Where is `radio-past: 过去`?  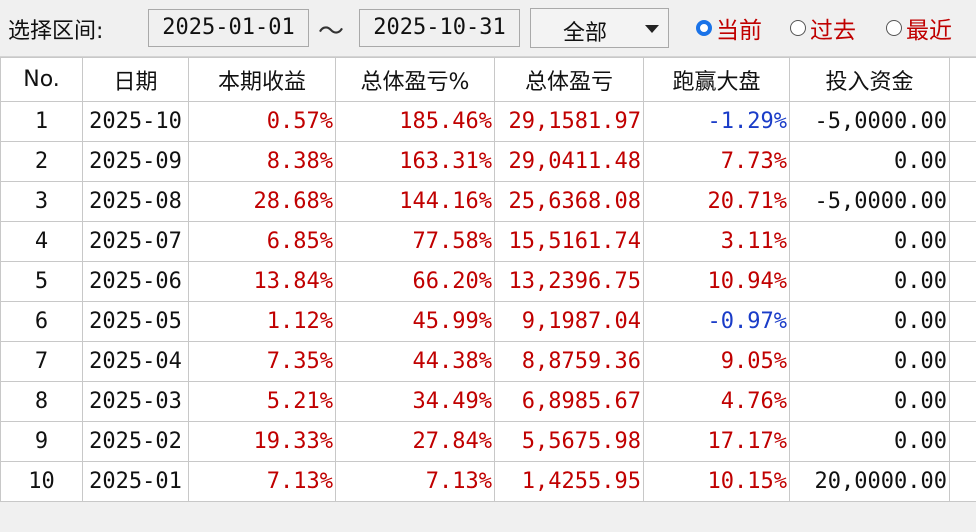
radio-past: 过去 is located at coordinates (823, 28).